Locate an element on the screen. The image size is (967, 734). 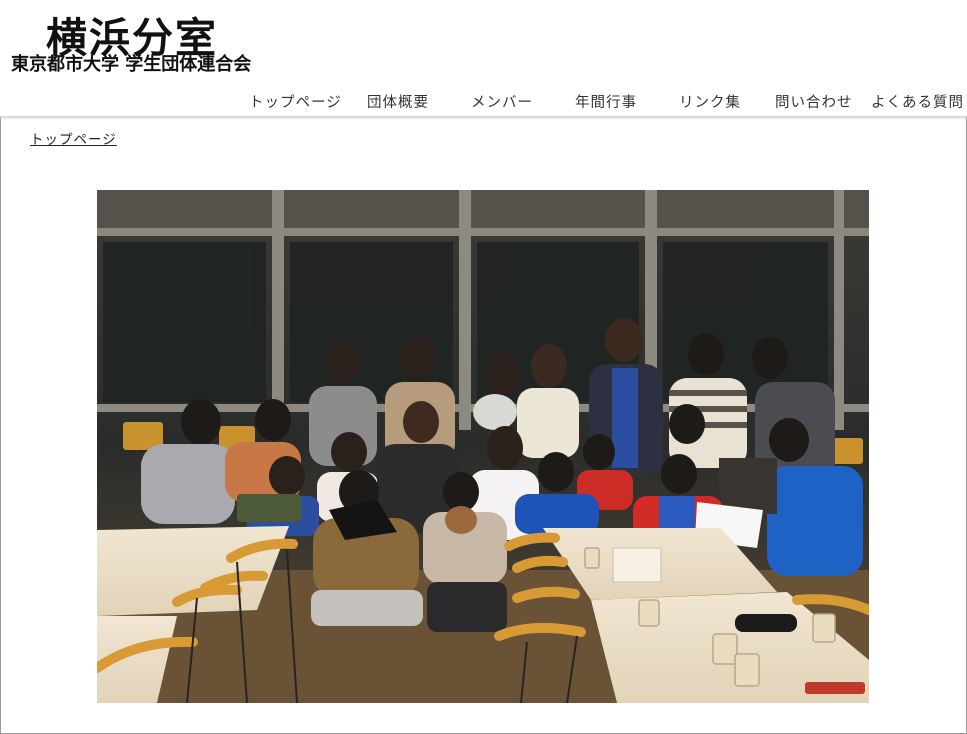
nav-item-top: トップページ is located at coordinates (295, 102).